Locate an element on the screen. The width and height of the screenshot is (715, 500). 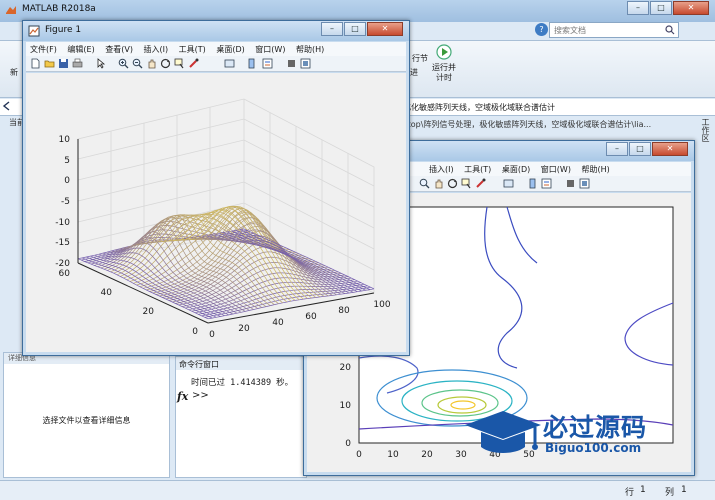
workspace-side-tab: 工作区 is located at coordinates (704, 148).